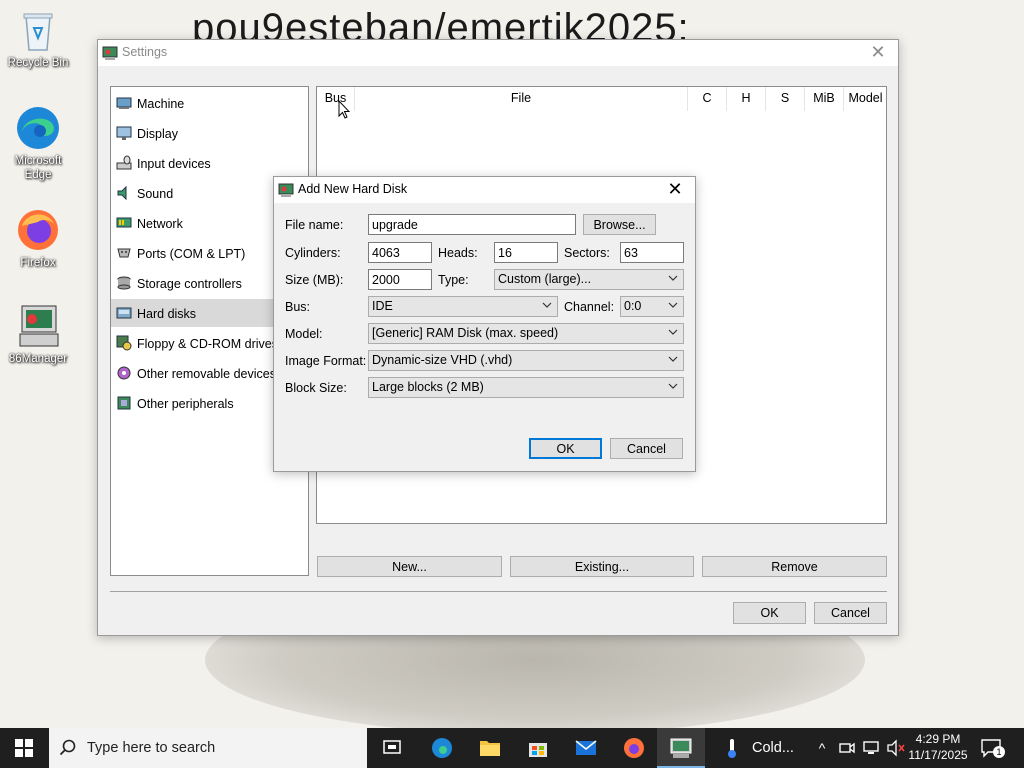 This screenshot has height=768, width=1024. I want to click on taskbar-firefox, so click(634, 748).